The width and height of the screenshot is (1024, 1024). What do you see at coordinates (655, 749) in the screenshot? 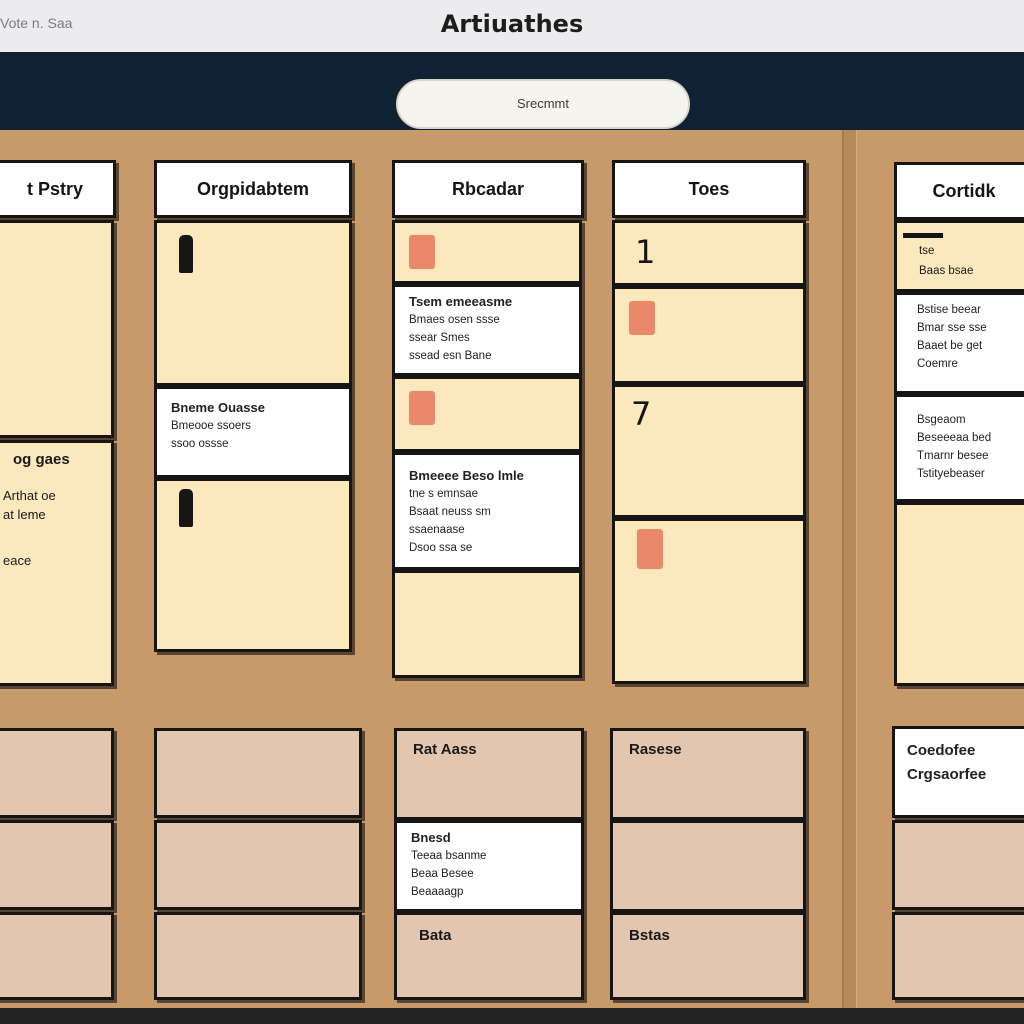
I see `card-label: Rasese` at bounding box center [655, 749].